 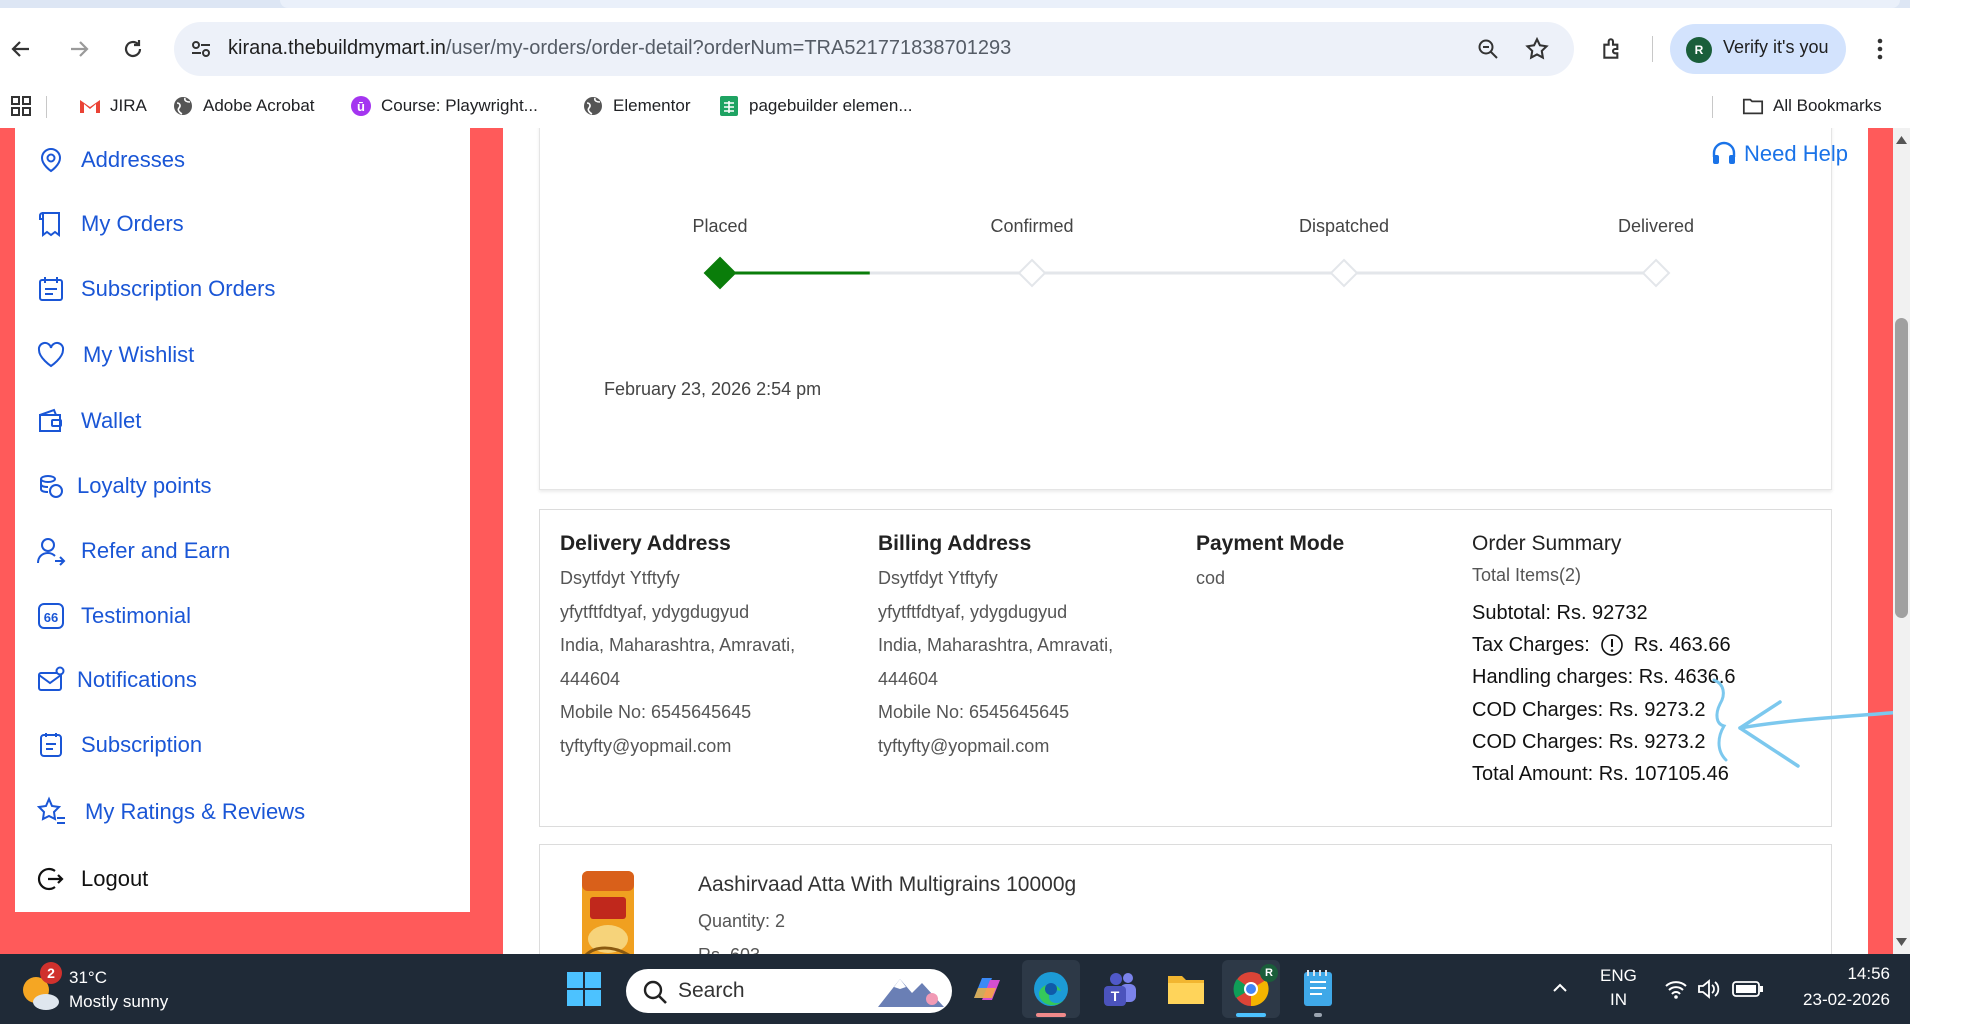 What do you see at coordinates (1753, 106) in the screenshot?
I see `folder-icon` at bounding box center [1753, 106].